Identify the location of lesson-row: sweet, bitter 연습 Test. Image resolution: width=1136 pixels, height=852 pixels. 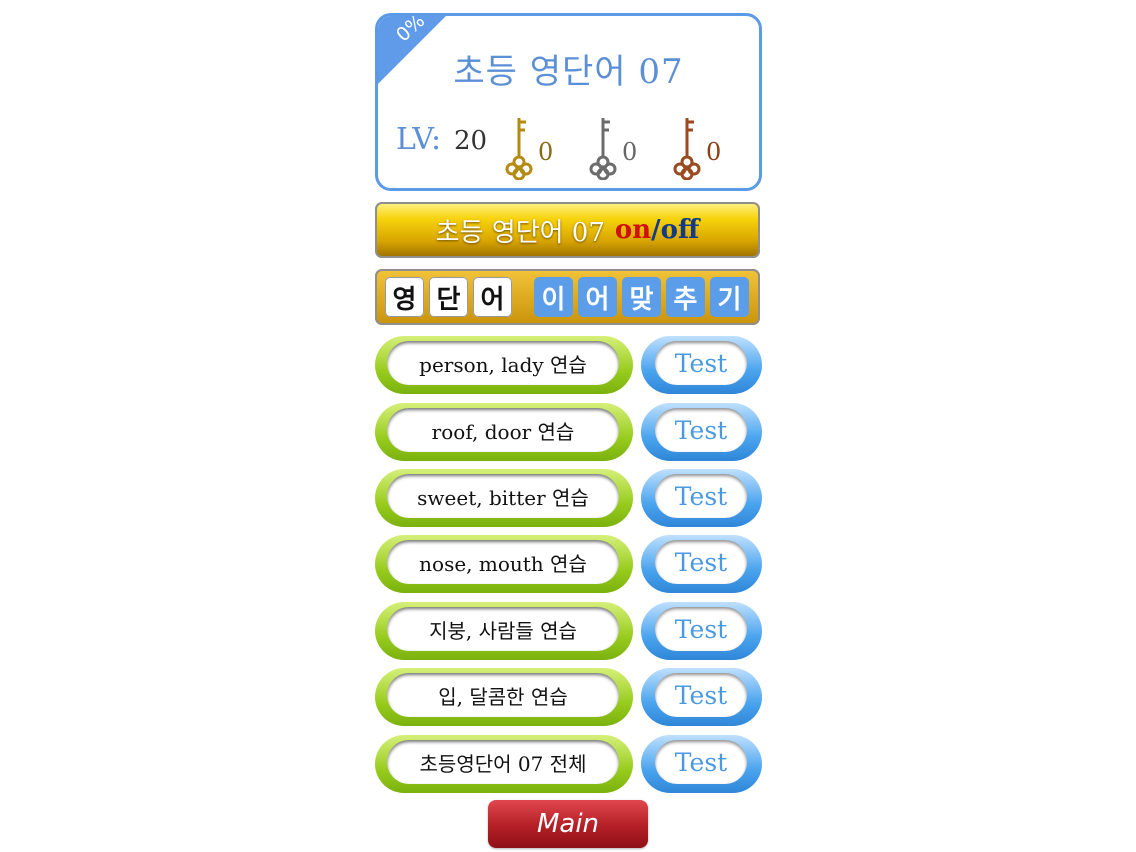
(568, 498).